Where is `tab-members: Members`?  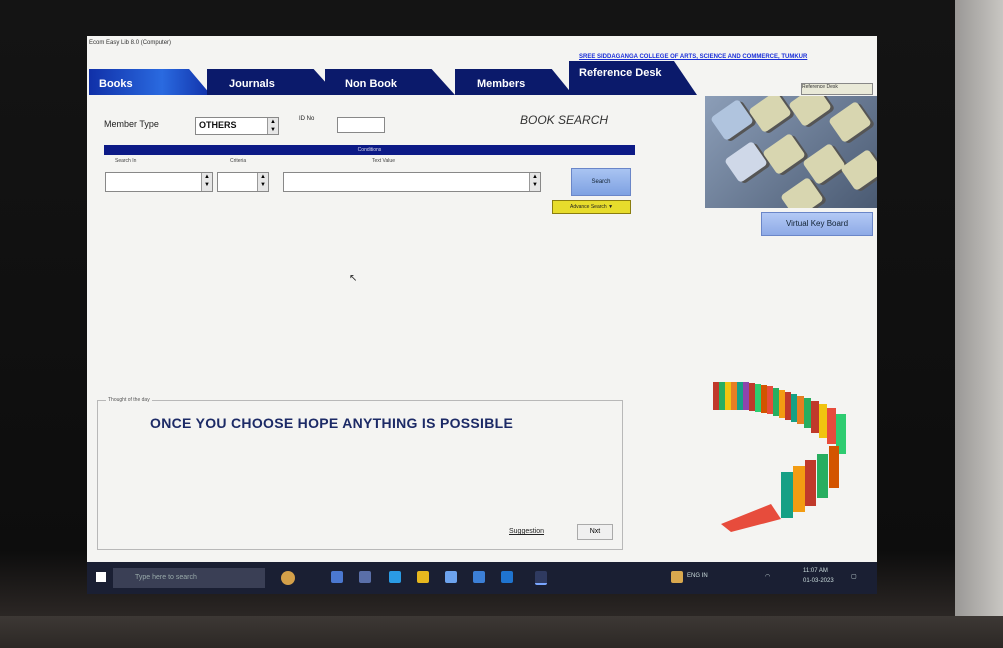
tab-members: Members is located at coordinates (514, 82).